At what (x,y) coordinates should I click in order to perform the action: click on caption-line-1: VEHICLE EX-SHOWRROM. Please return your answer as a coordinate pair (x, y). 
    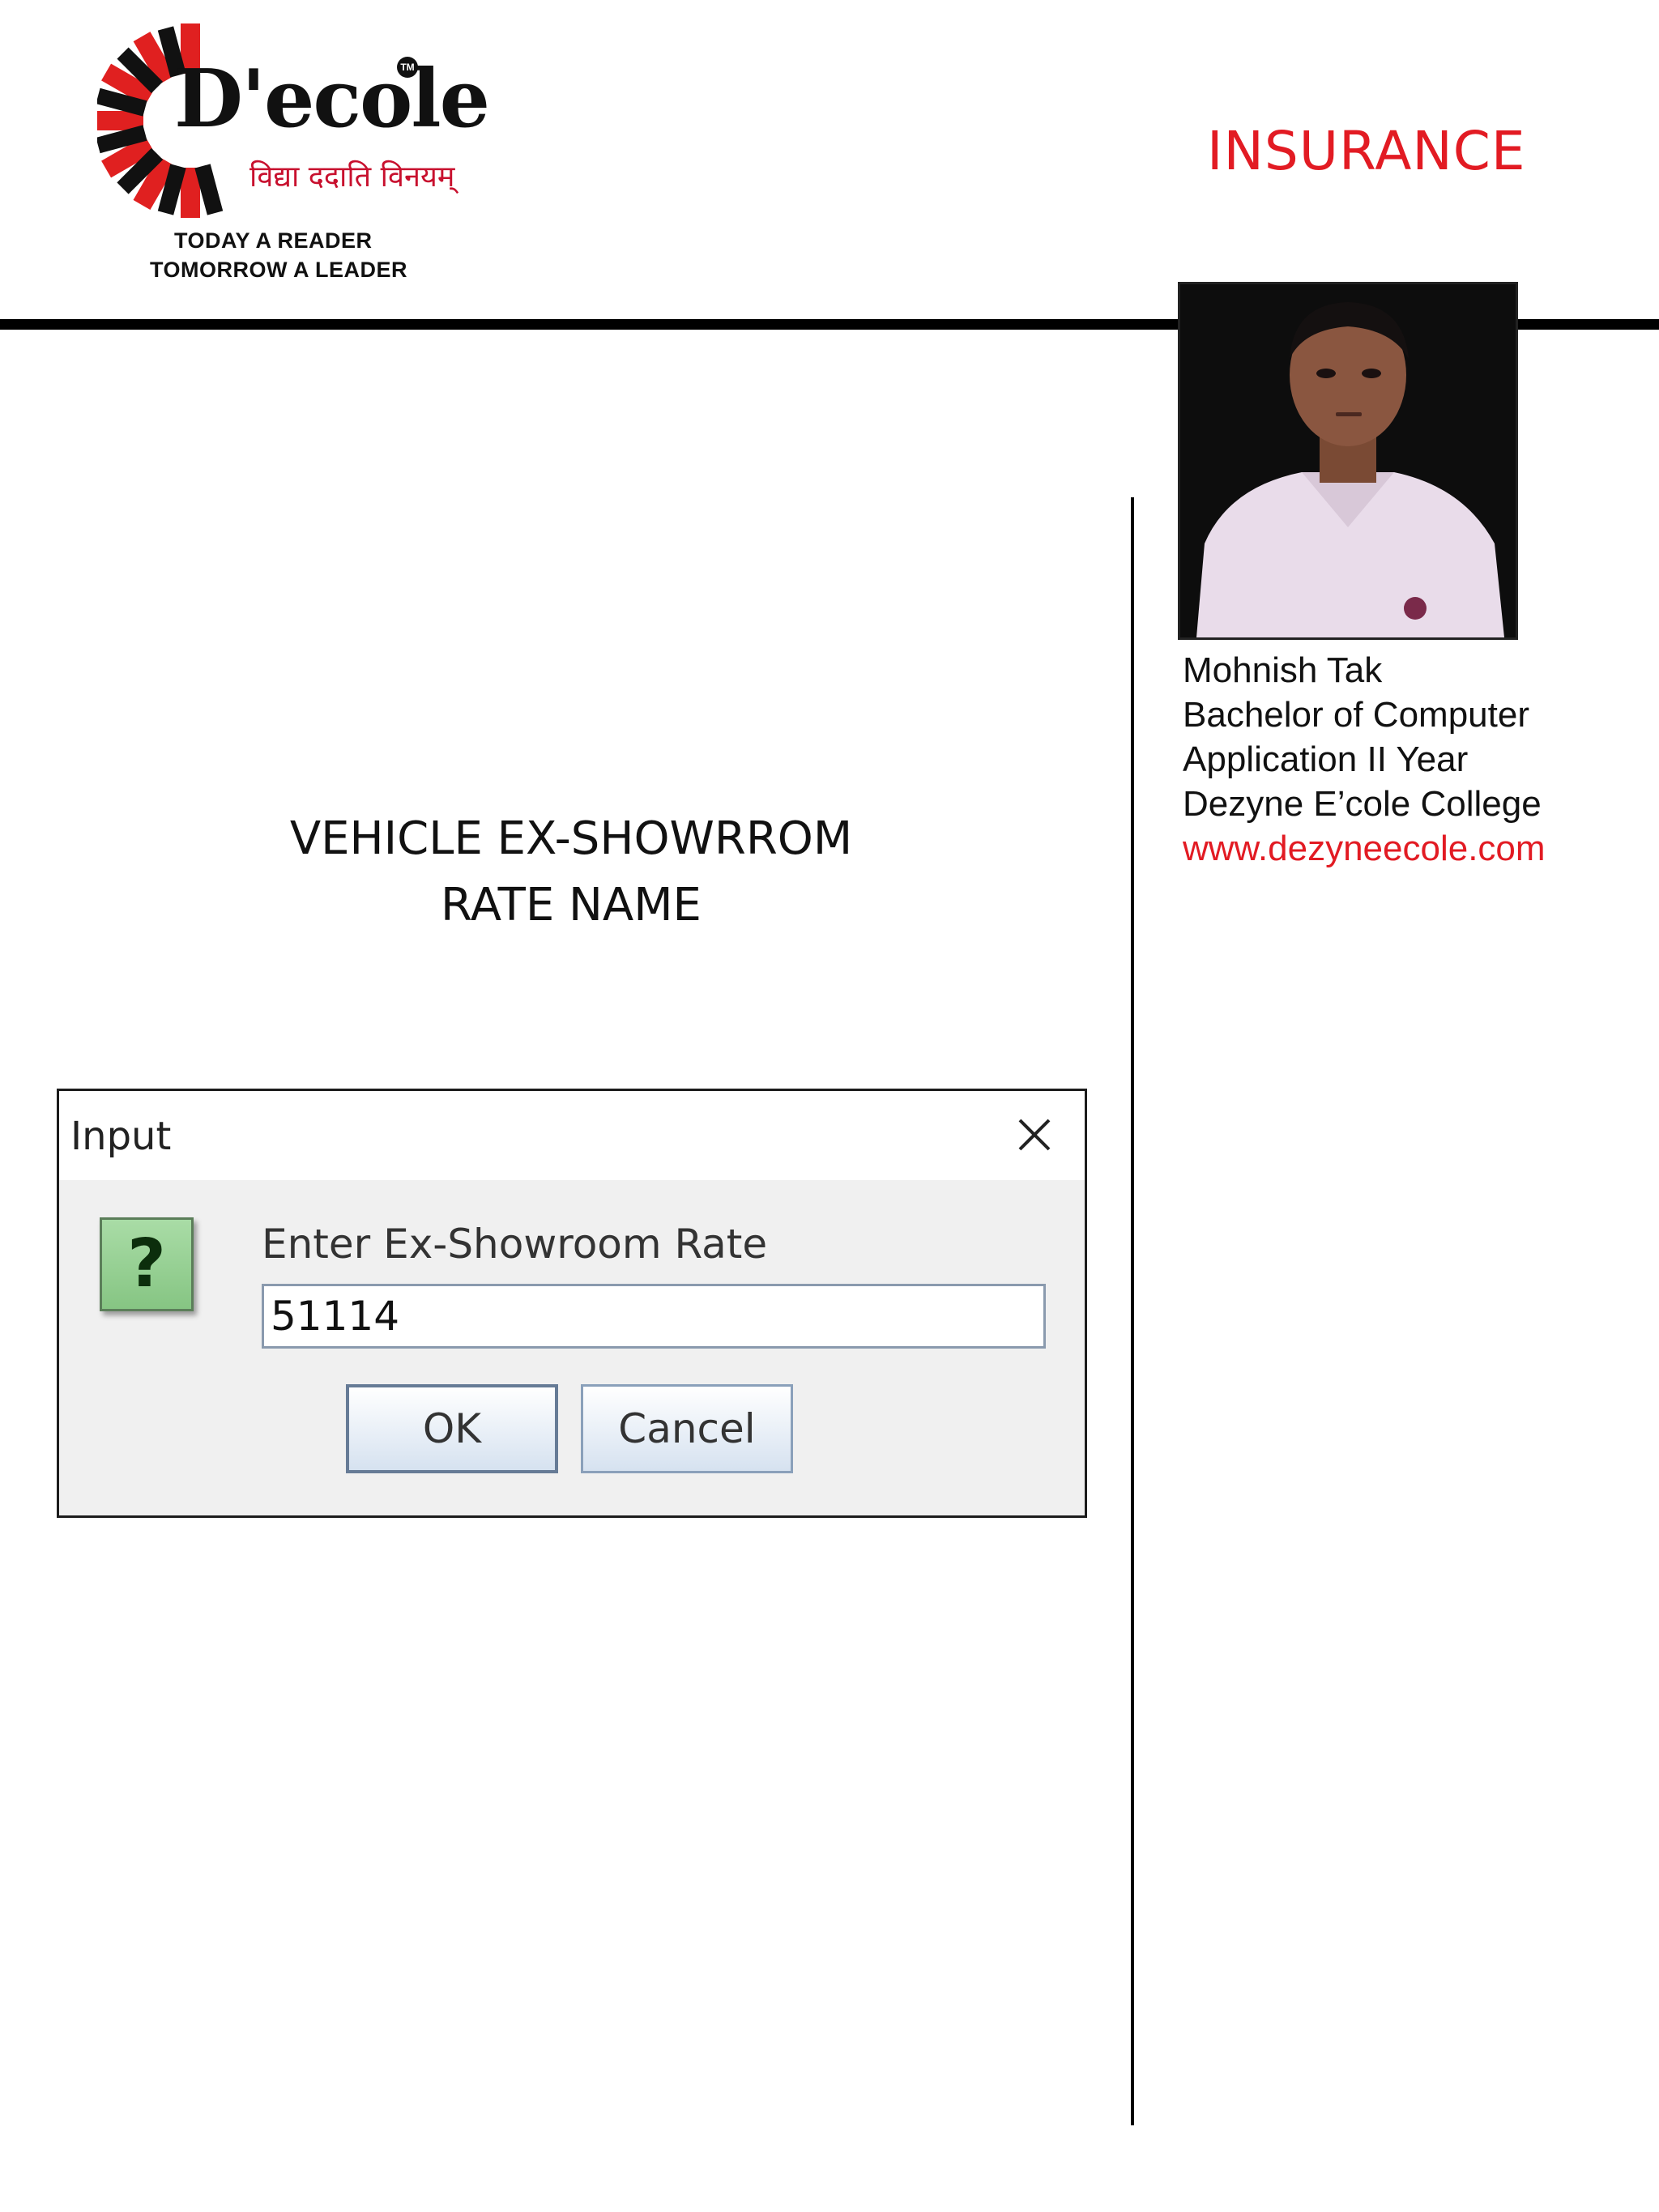
    Looking at the image, I should click on (571, 839).